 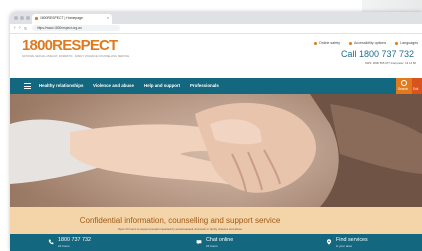 I want to click on browser-tab: 1800RESPECT | Homepage ×, so click(x=72, y=19).